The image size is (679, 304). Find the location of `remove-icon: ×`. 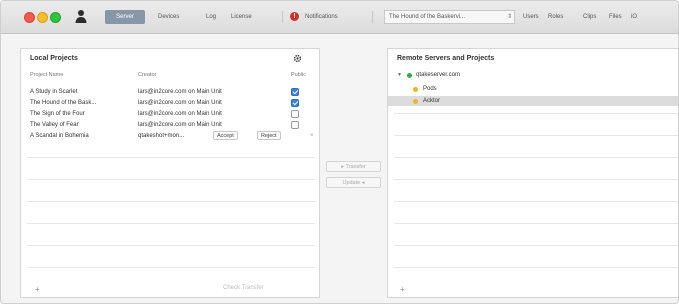

remove-icon: × is located at coordinates (312, 136).